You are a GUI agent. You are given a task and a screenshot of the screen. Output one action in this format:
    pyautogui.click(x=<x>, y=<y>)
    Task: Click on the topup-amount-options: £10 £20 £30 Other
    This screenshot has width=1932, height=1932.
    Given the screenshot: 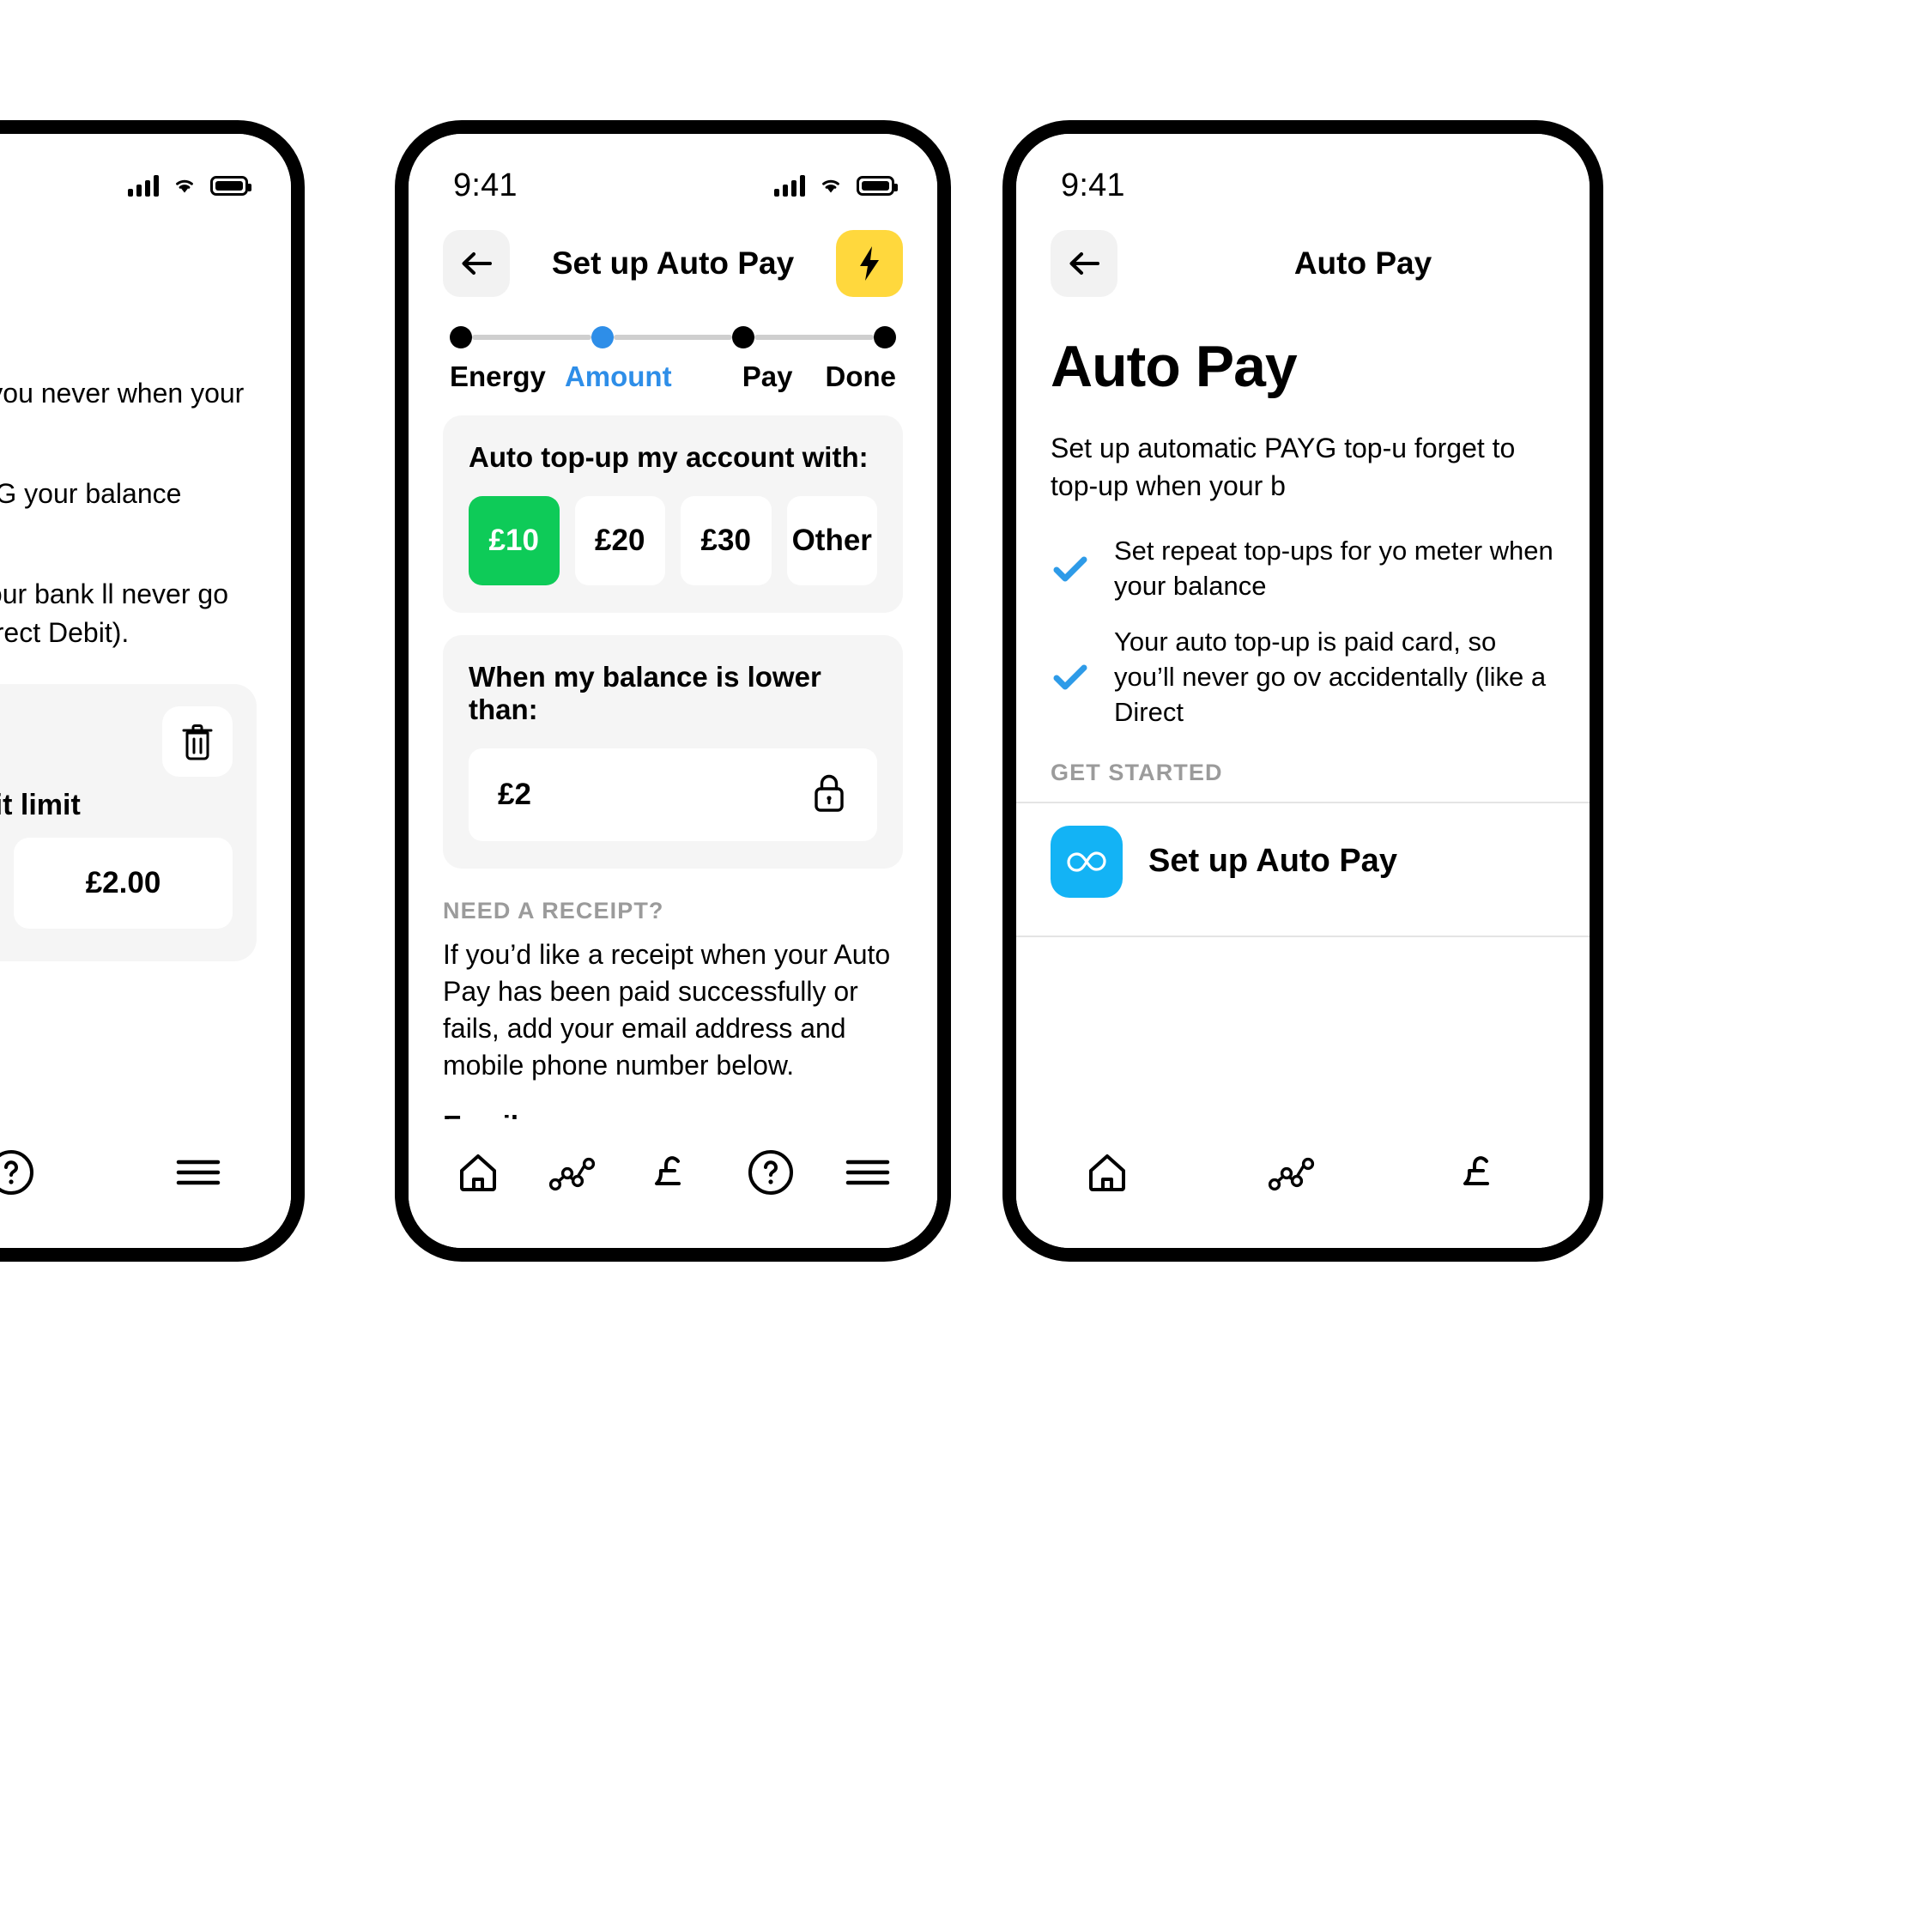 What is the action you would take?
    pyautogui.click(x=673, y=541)
    